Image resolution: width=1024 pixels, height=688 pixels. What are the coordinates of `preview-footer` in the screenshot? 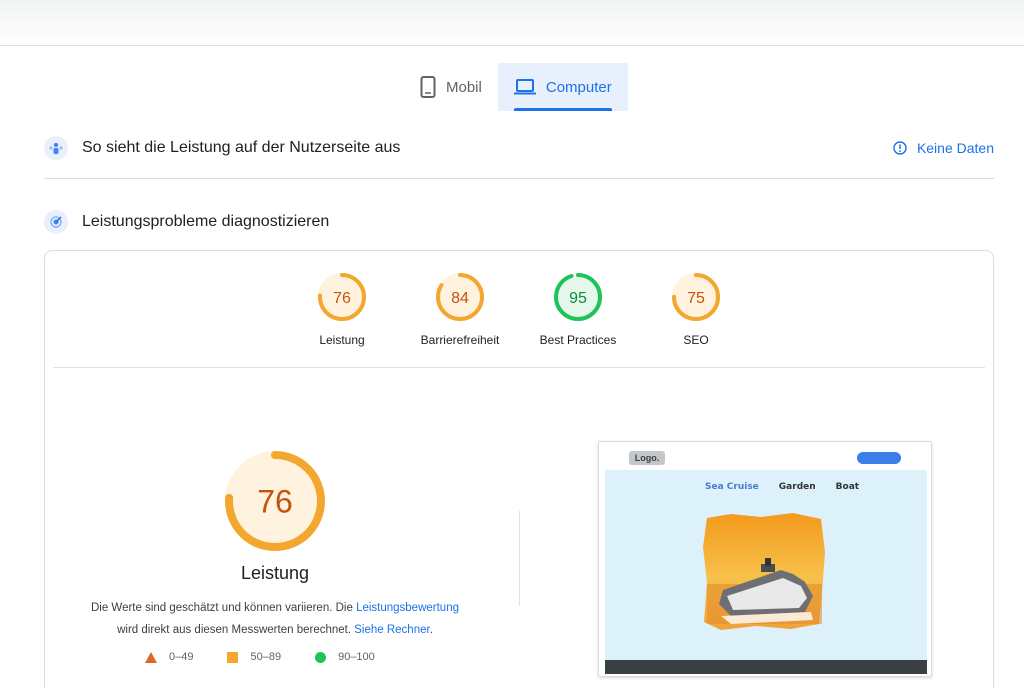 It's located at (766, 667).